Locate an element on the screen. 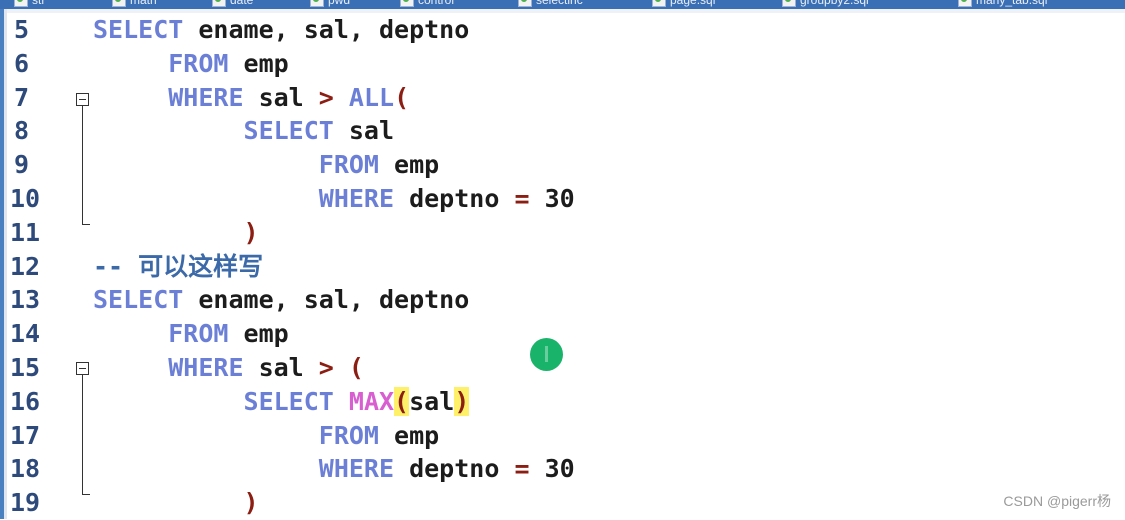  editor-tab: str is located at coordinates (29, 4).